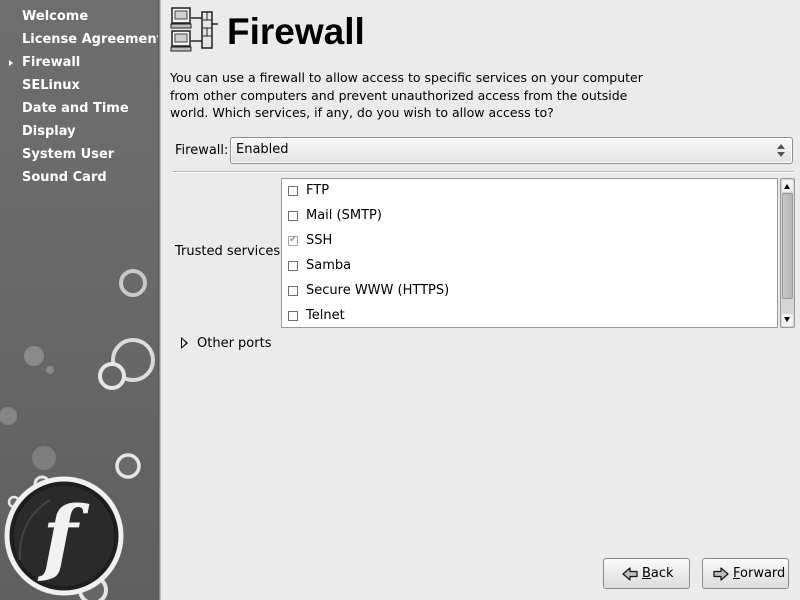  Describe the element at coordinates (529, 291) in the screenshot. I see `service-row-secure-www: Secure WWW (HTTPS)` at that location.